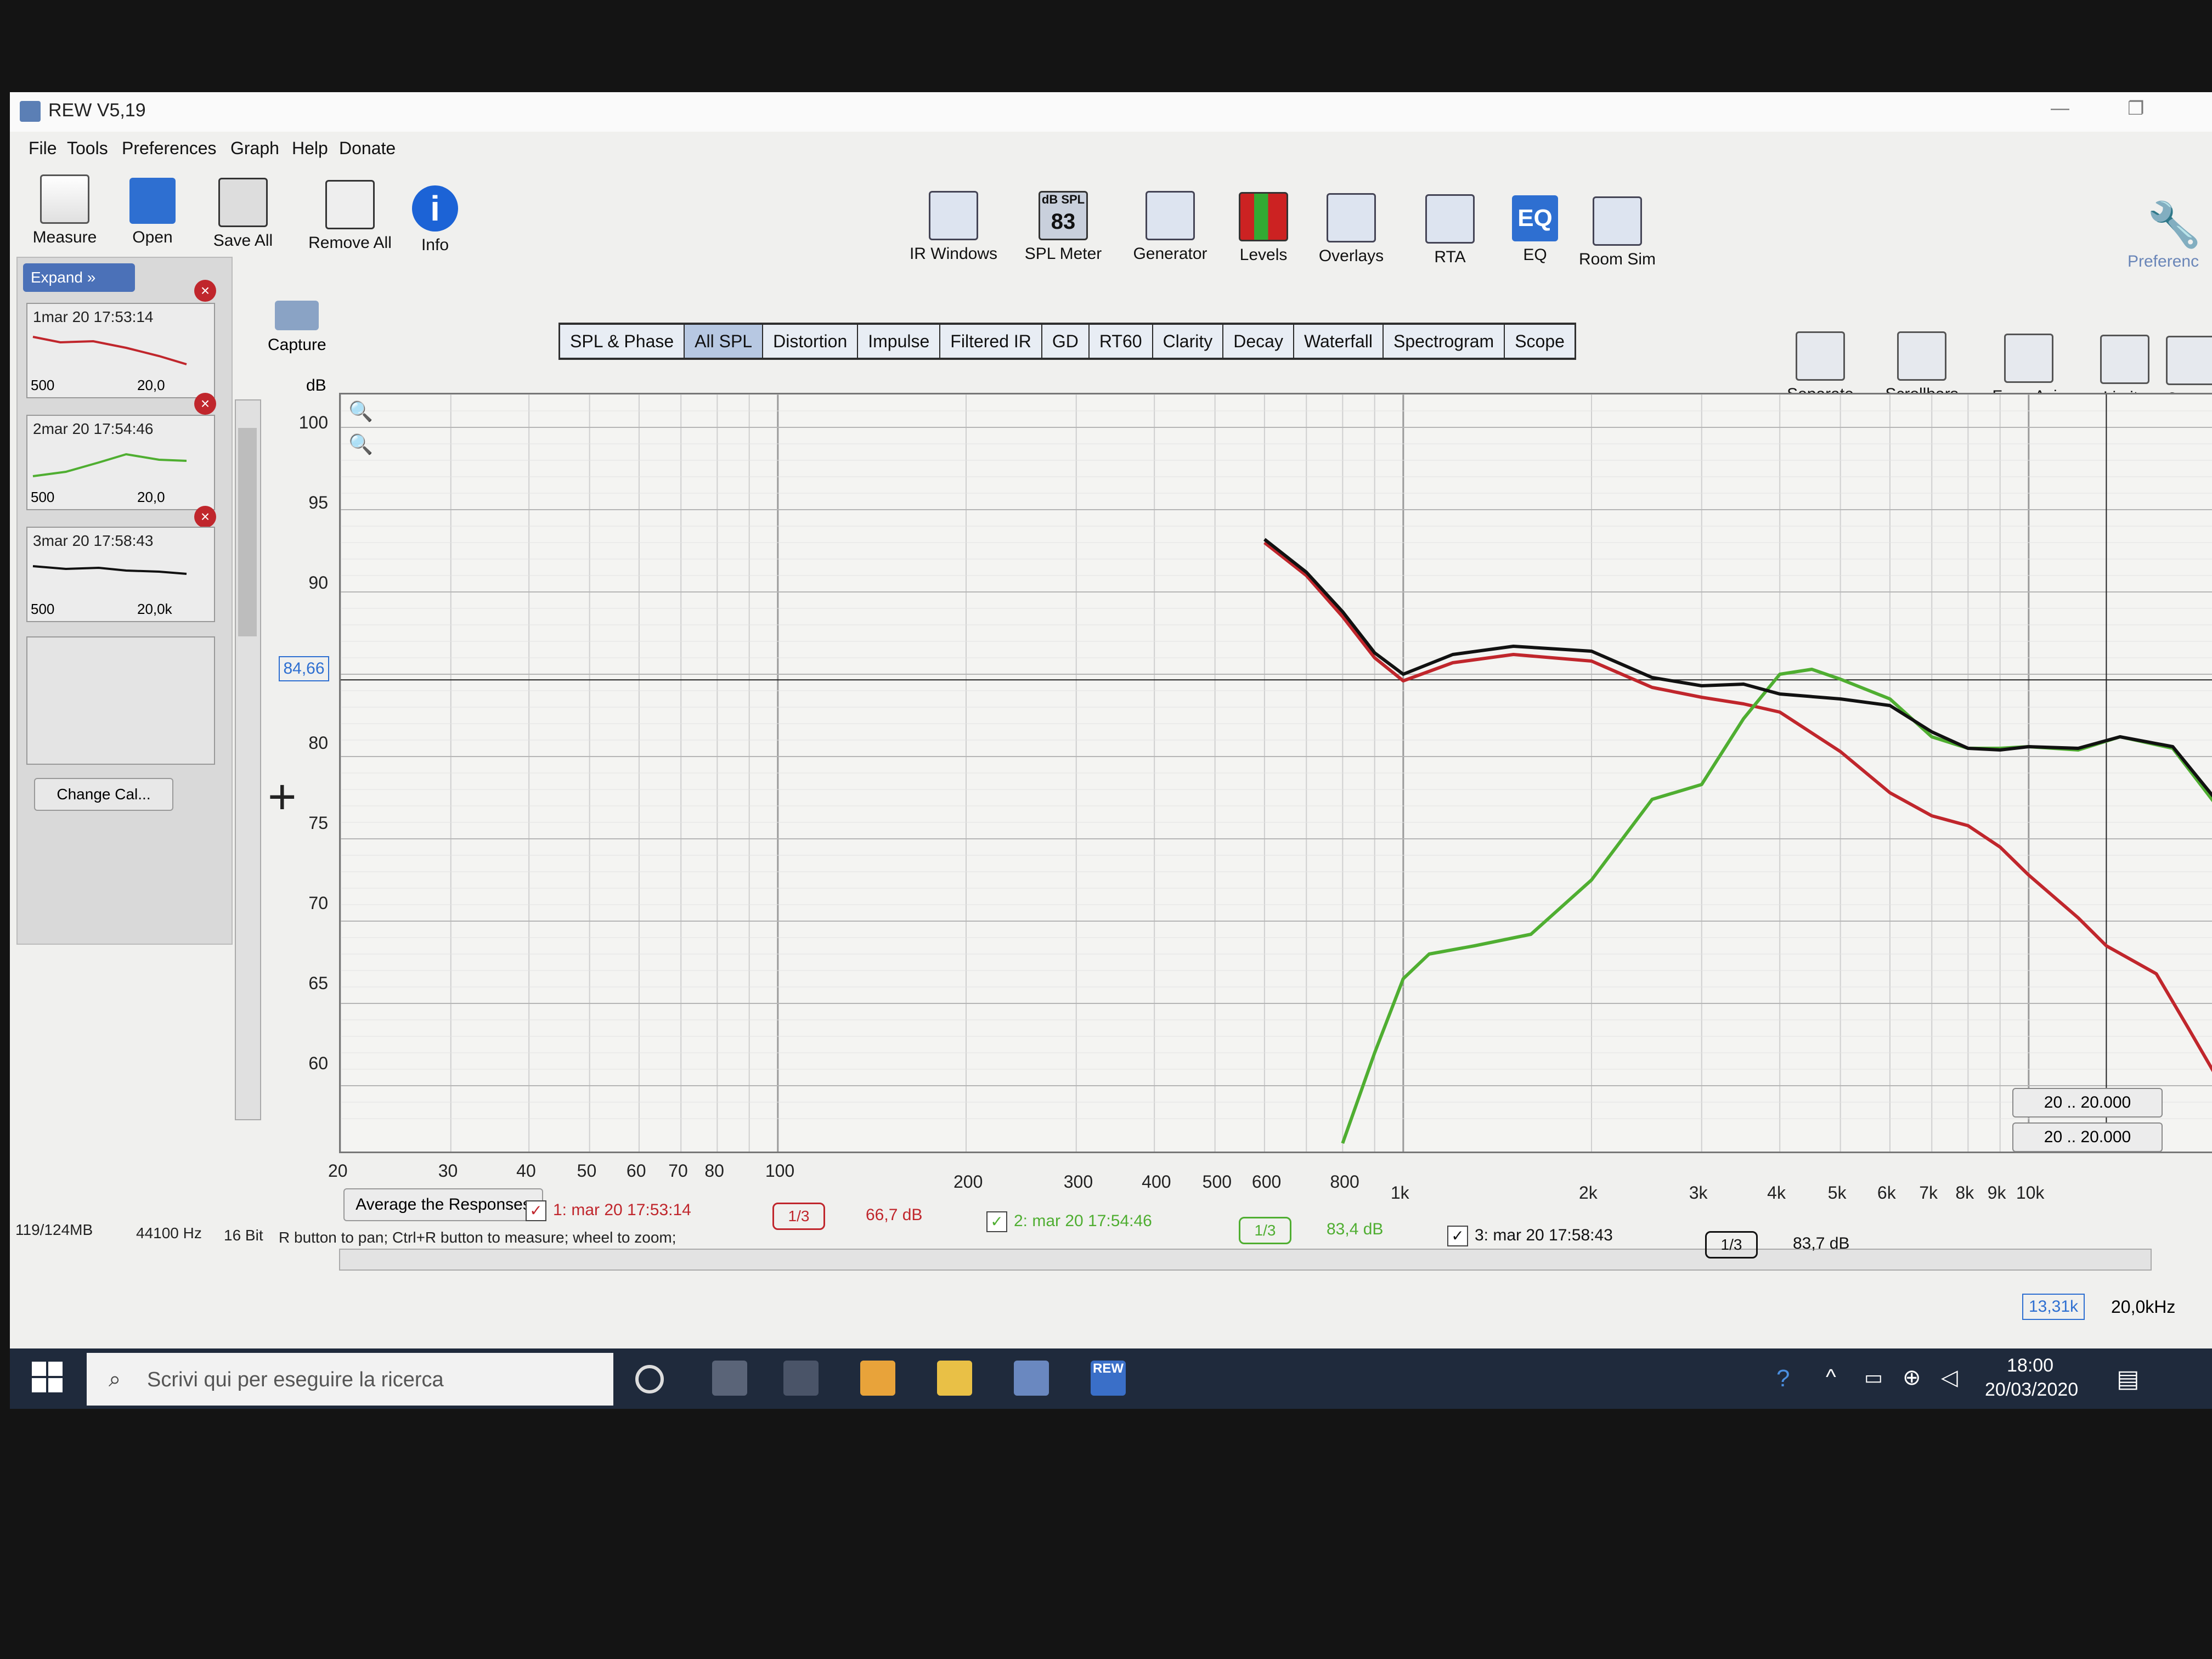 The image size is (2212, 1659). What do you see at coordinates (622, 342) in the screenshot?
I see `tab-spl-phase: SPL & Phase` at bounding box center [622, 342].